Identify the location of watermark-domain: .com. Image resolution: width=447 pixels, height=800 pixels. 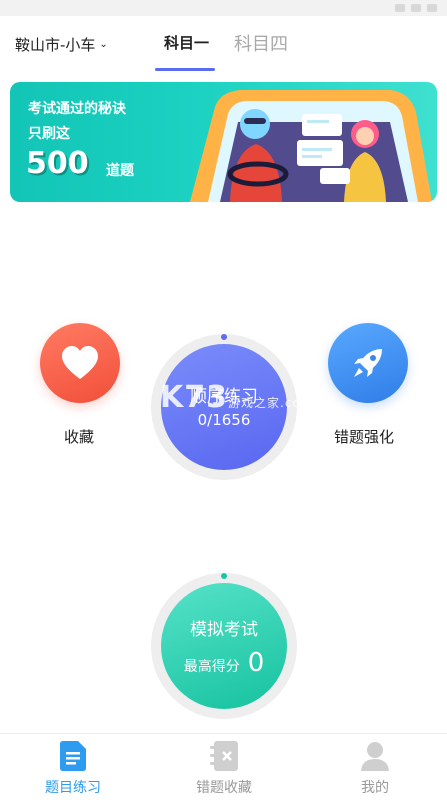
(297, 403).